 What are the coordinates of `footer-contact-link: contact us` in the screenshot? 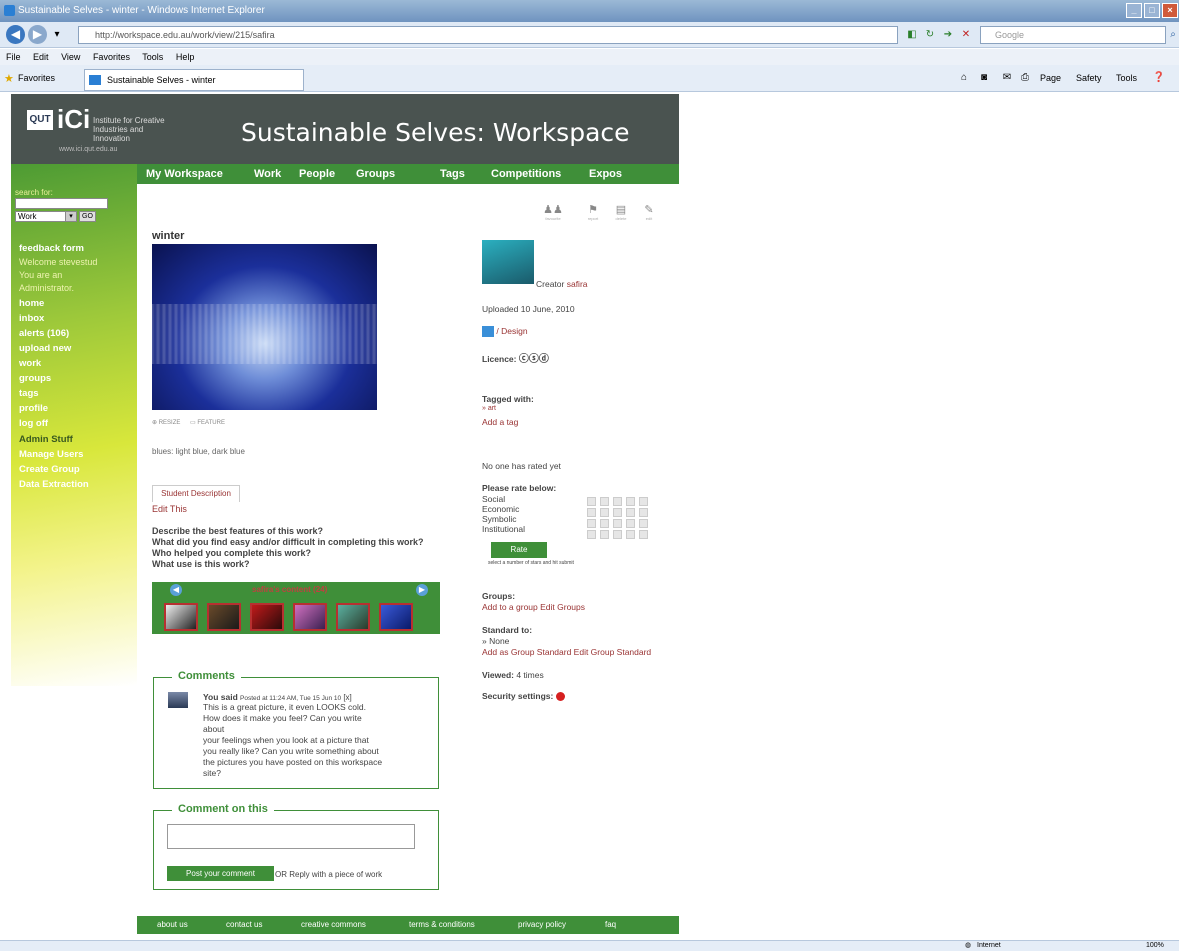 It's located at (244, 925).